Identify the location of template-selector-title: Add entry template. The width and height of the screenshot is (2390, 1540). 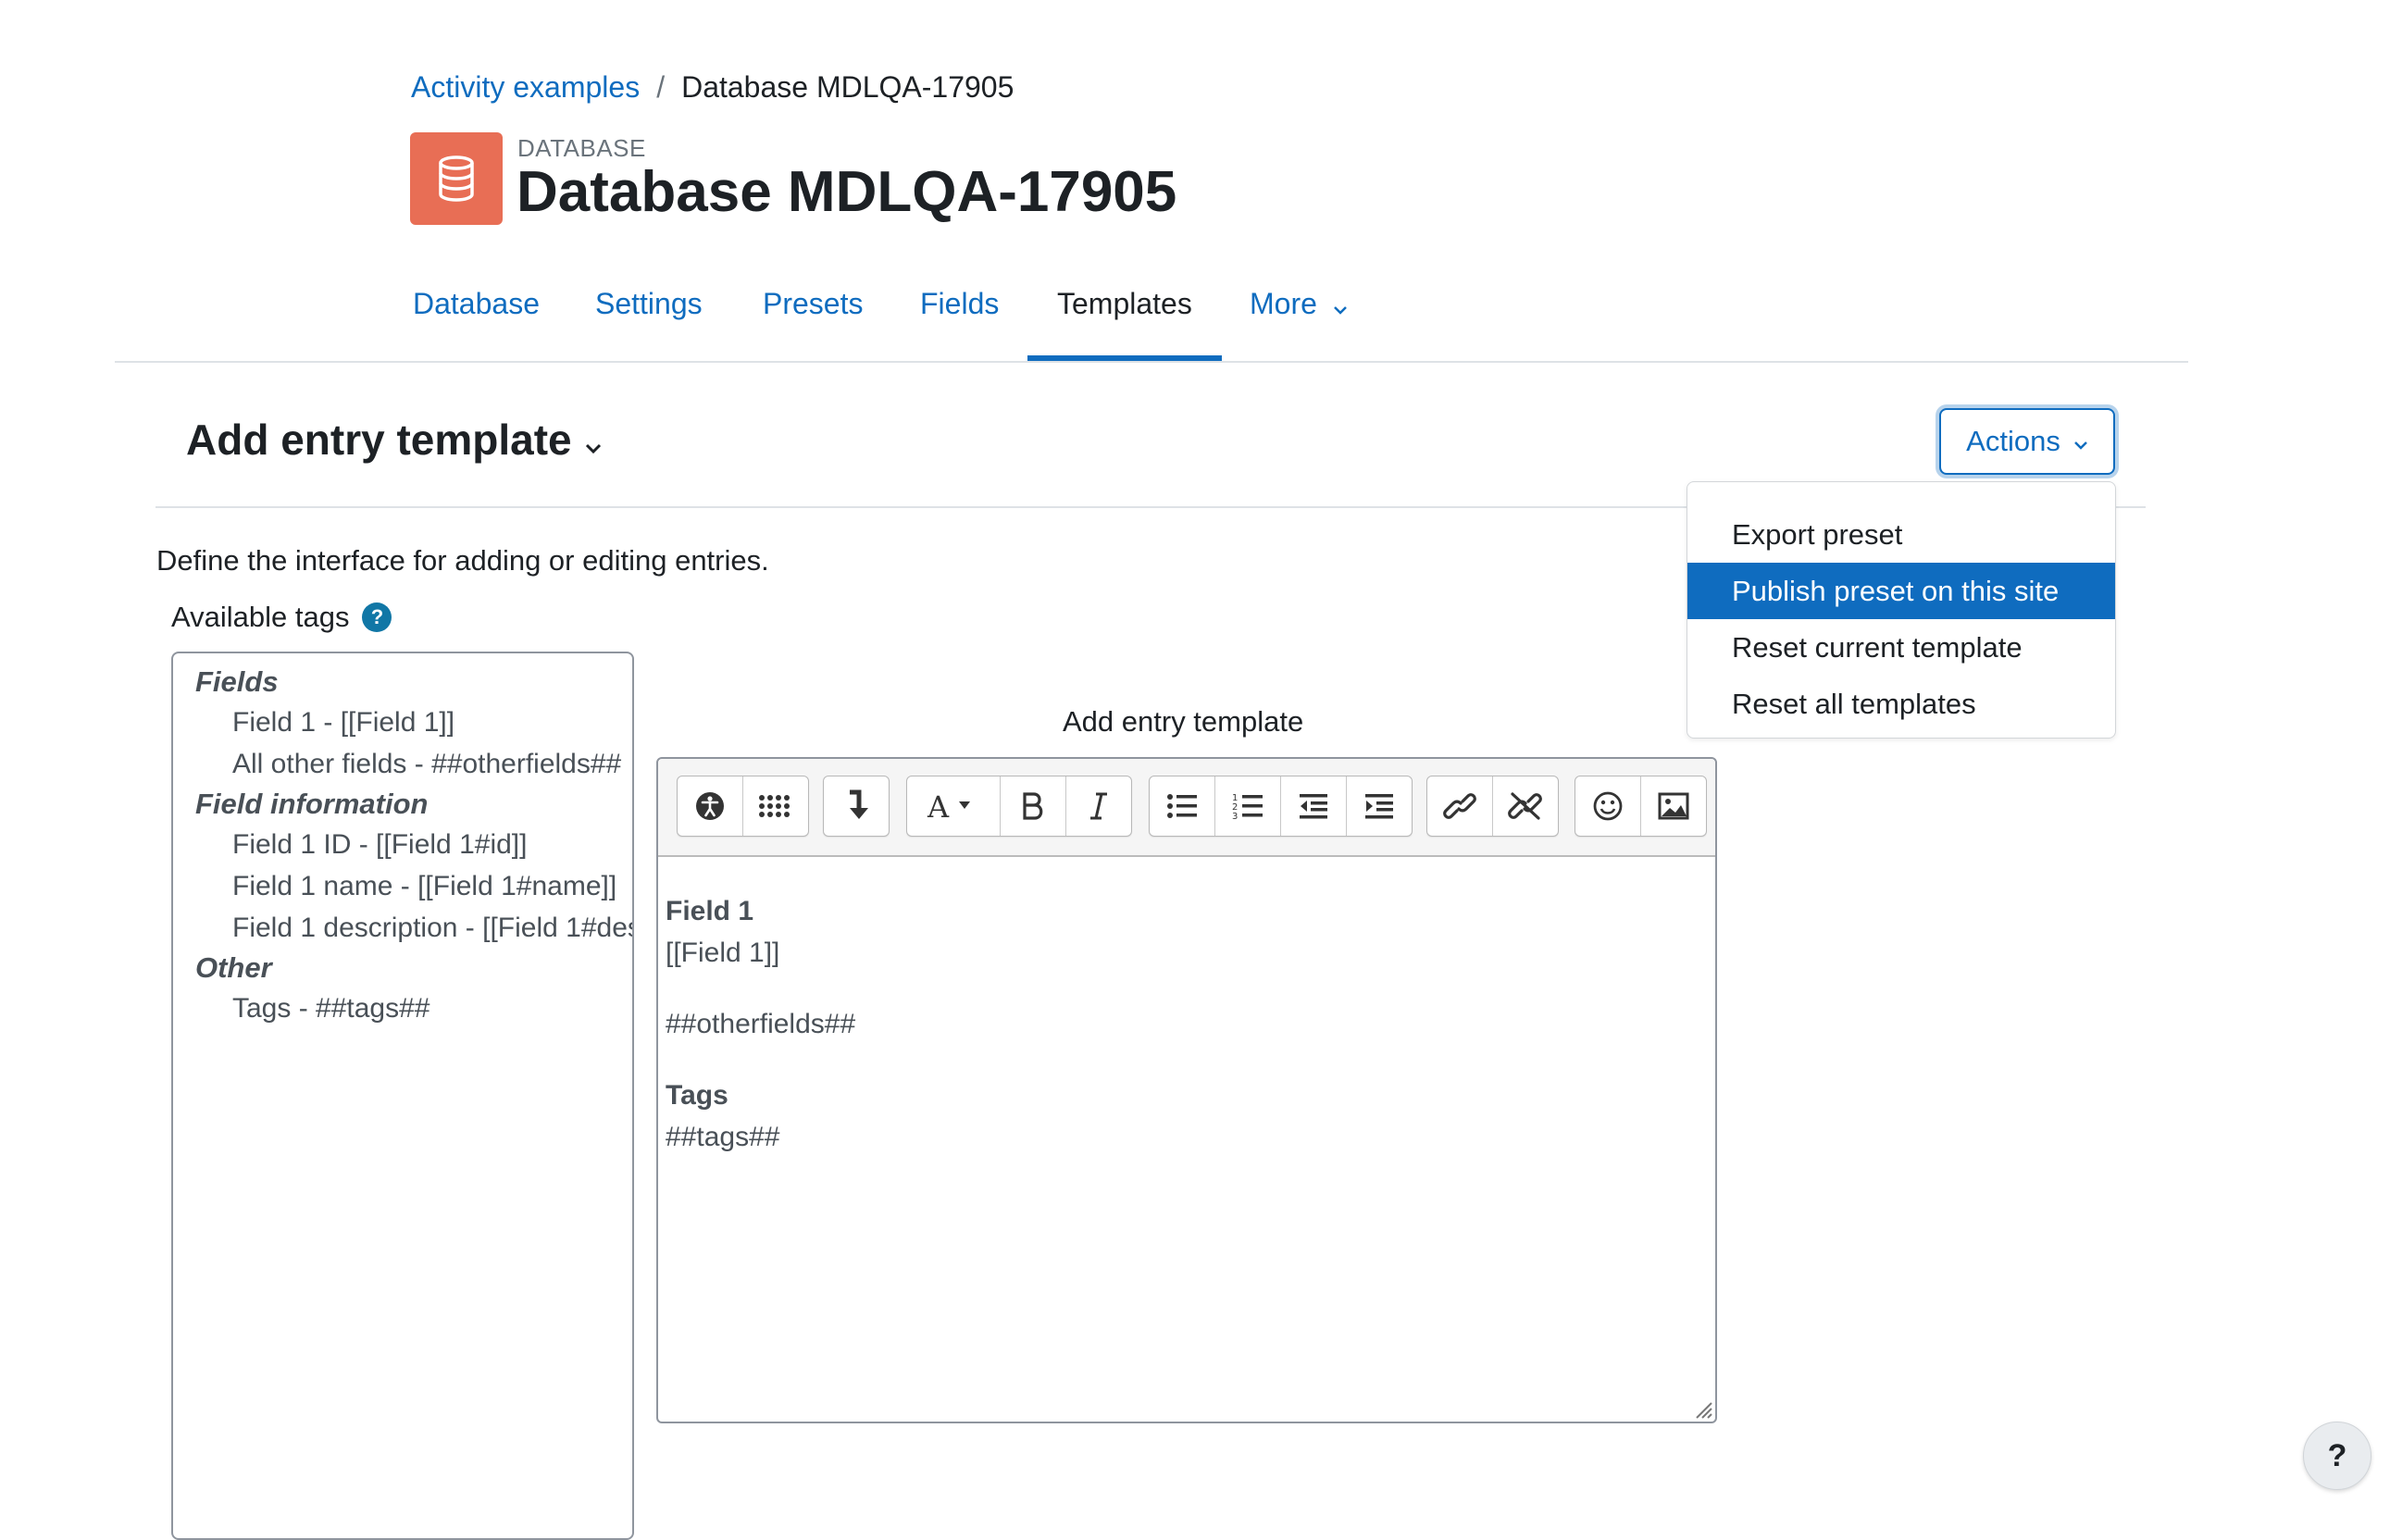
(379, 440).